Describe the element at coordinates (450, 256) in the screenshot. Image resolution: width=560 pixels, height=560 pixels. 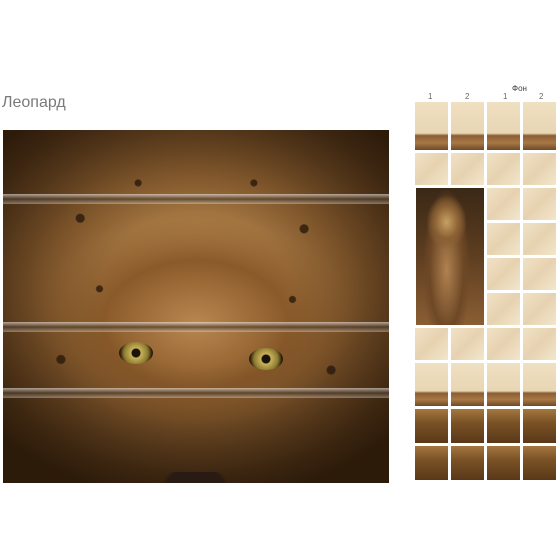
I see `mini-leopard-panel` at that location.